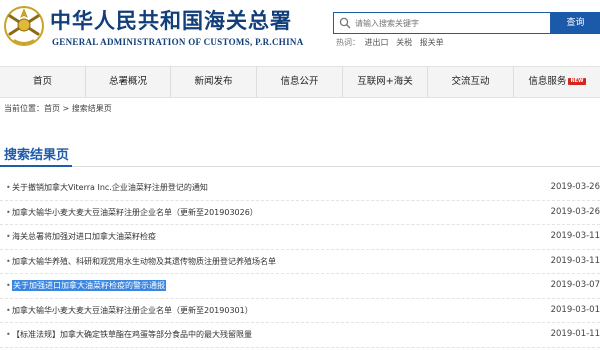 Image resolution: width=600 pixels, height=350 pixels. What do you see at coordinates (24, 108) in the screenshot?
I see `breadcrumb-prefix: 当前位置：` at bounding box center [24, 108].